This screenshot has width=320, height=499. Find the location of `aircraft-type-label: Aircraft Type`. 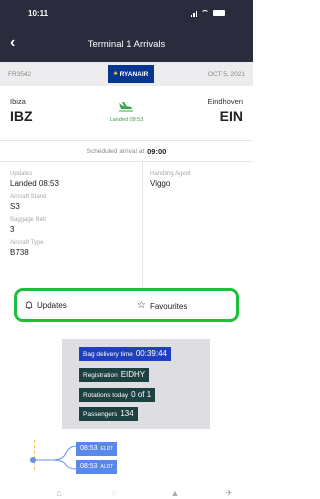

aircraft-type-label: Aircraft Type is located at coordinates (27, 243).